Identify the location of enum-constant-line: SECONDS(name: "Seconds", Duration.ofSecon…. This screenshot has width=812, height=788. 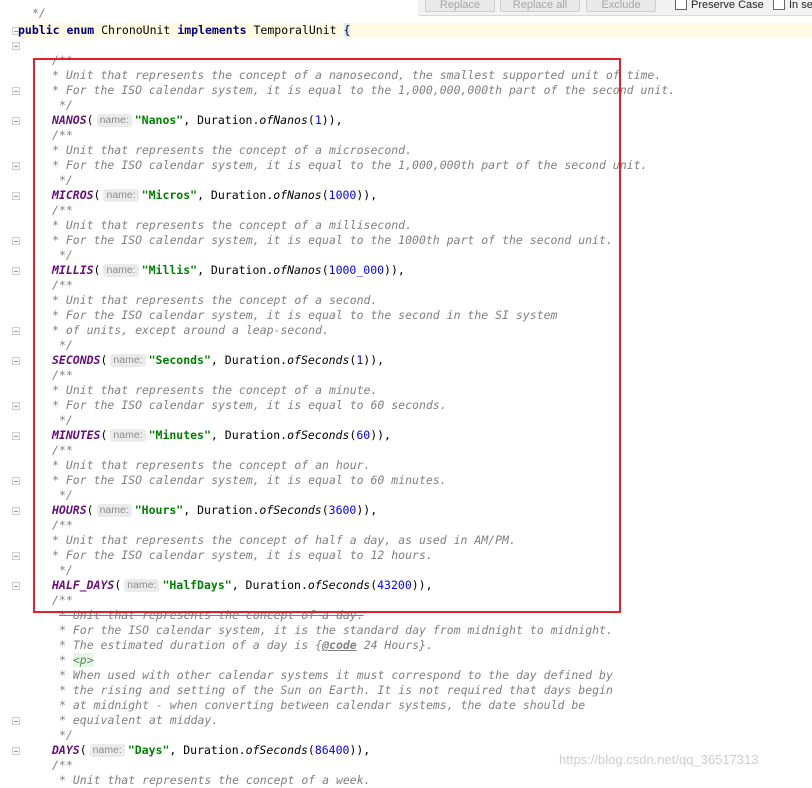
(218, 360).